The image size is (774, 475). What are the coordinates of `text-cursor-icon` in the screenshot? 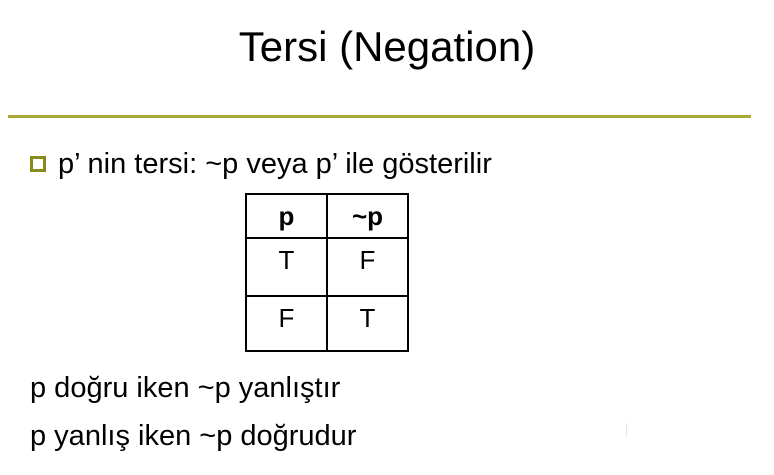 It's located at (626, 430).